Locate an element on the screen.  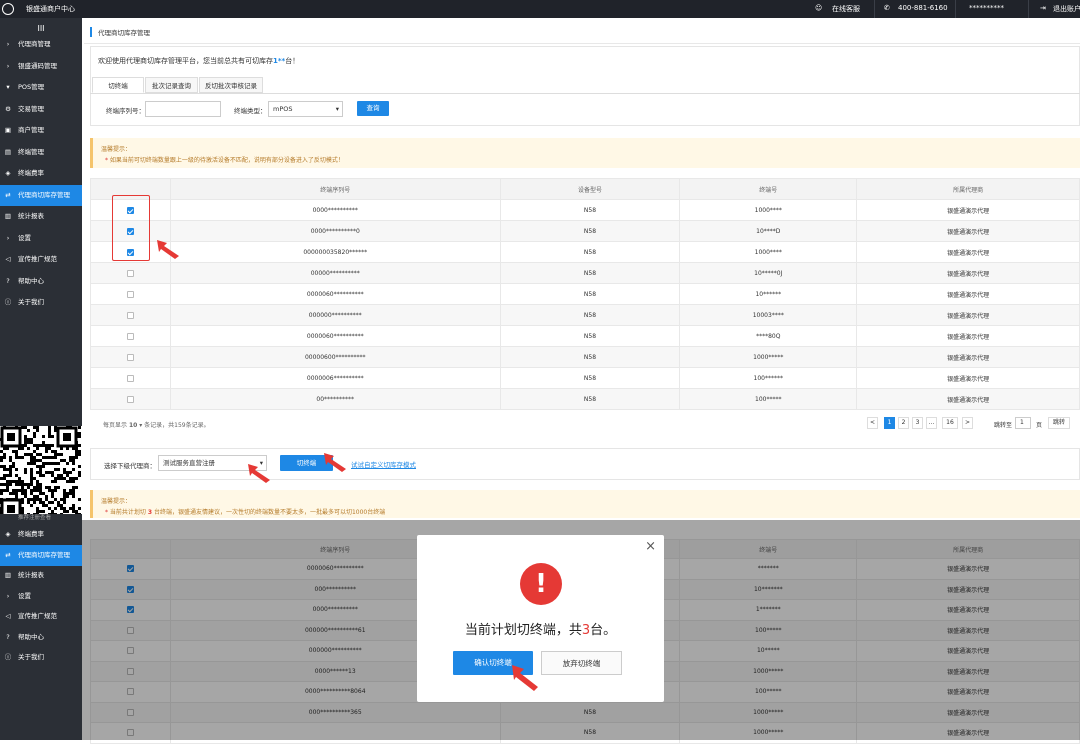
annotation-box is located at coordinates (131, 228).